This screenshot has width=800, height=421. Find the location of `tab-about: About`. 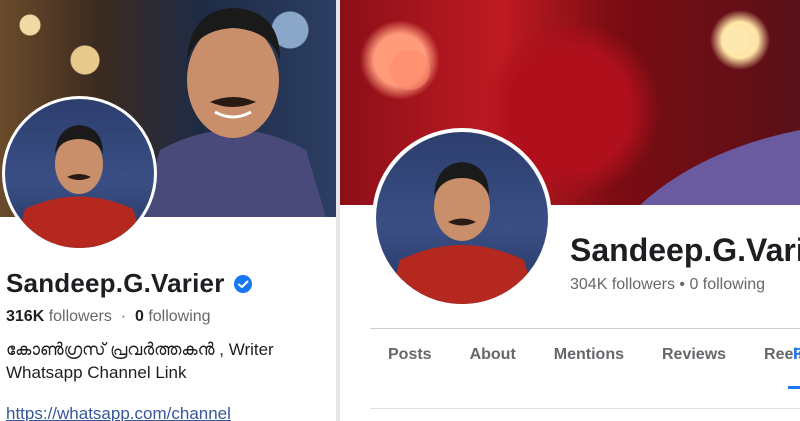

tab-about: About is located at coordinates (493, 355).